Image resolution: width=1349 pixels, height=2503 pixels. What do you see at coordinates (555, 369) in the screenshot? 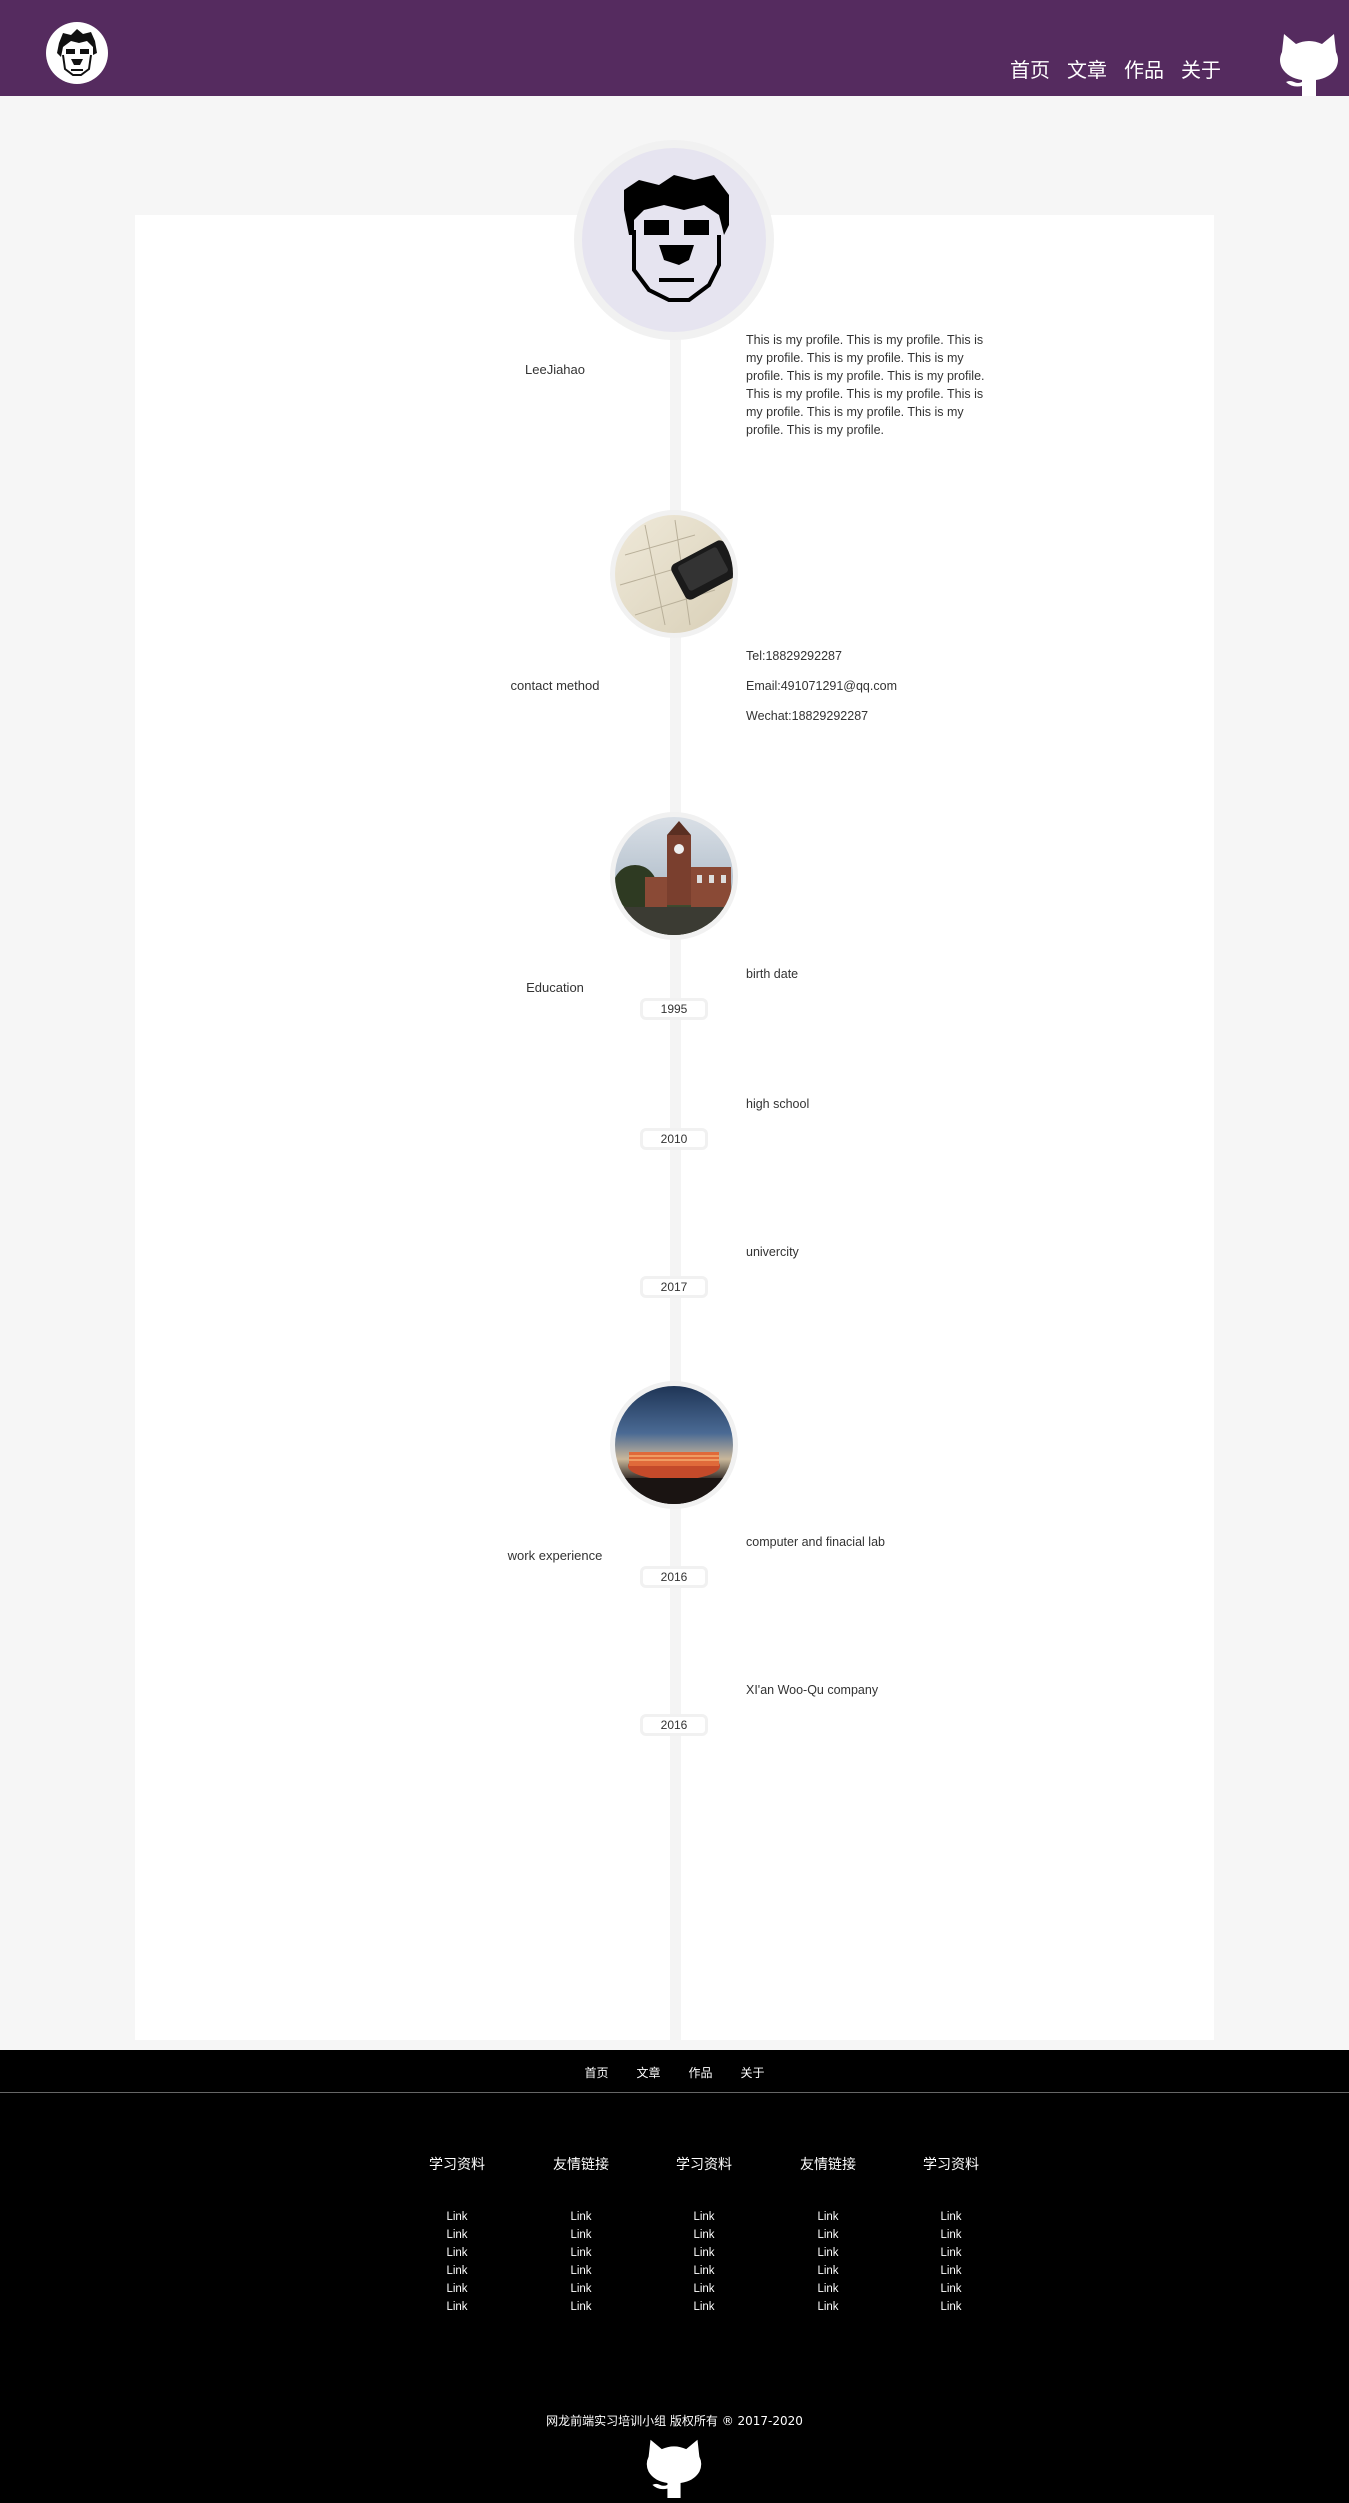
I see `profile-name: LeeJiahao` at bounding box center [555, 369].